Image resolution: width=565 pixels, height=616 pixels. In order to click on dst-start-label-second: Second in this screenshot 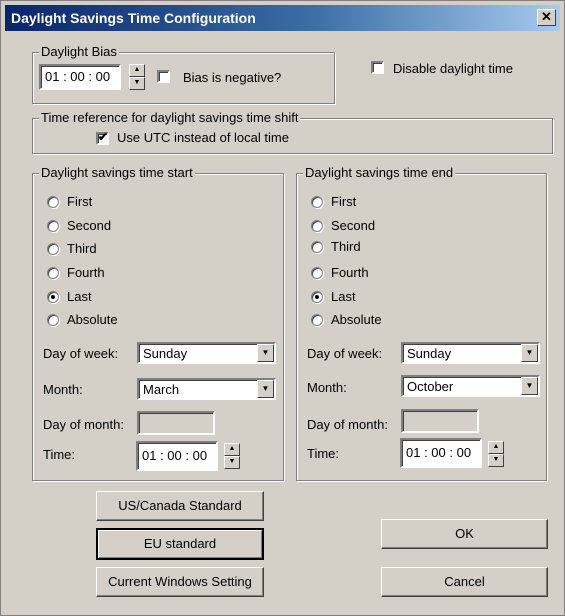, I will do `click(89, 225)`.